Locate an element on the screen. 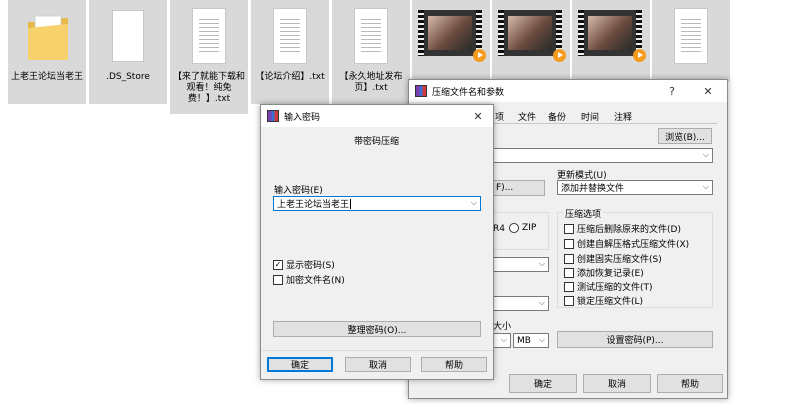 The width and height of the screenshot is (800, 404). zip-radio-label: ZIP is located at coordinates (529, 228).